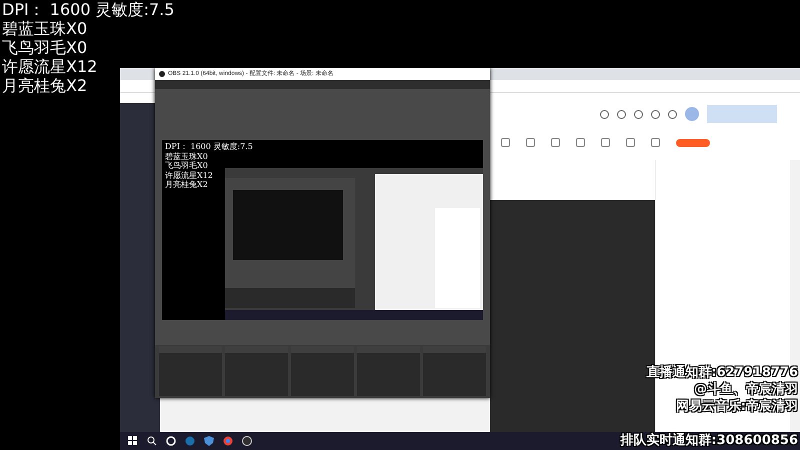 Image resolution: width=800 pixels, height=450 pixels. What do you see at coordinates (746, 389) in the screenshot?
I see `notice-text: @斗鱼、帝宸清羽` at bounding box center [746, 389].